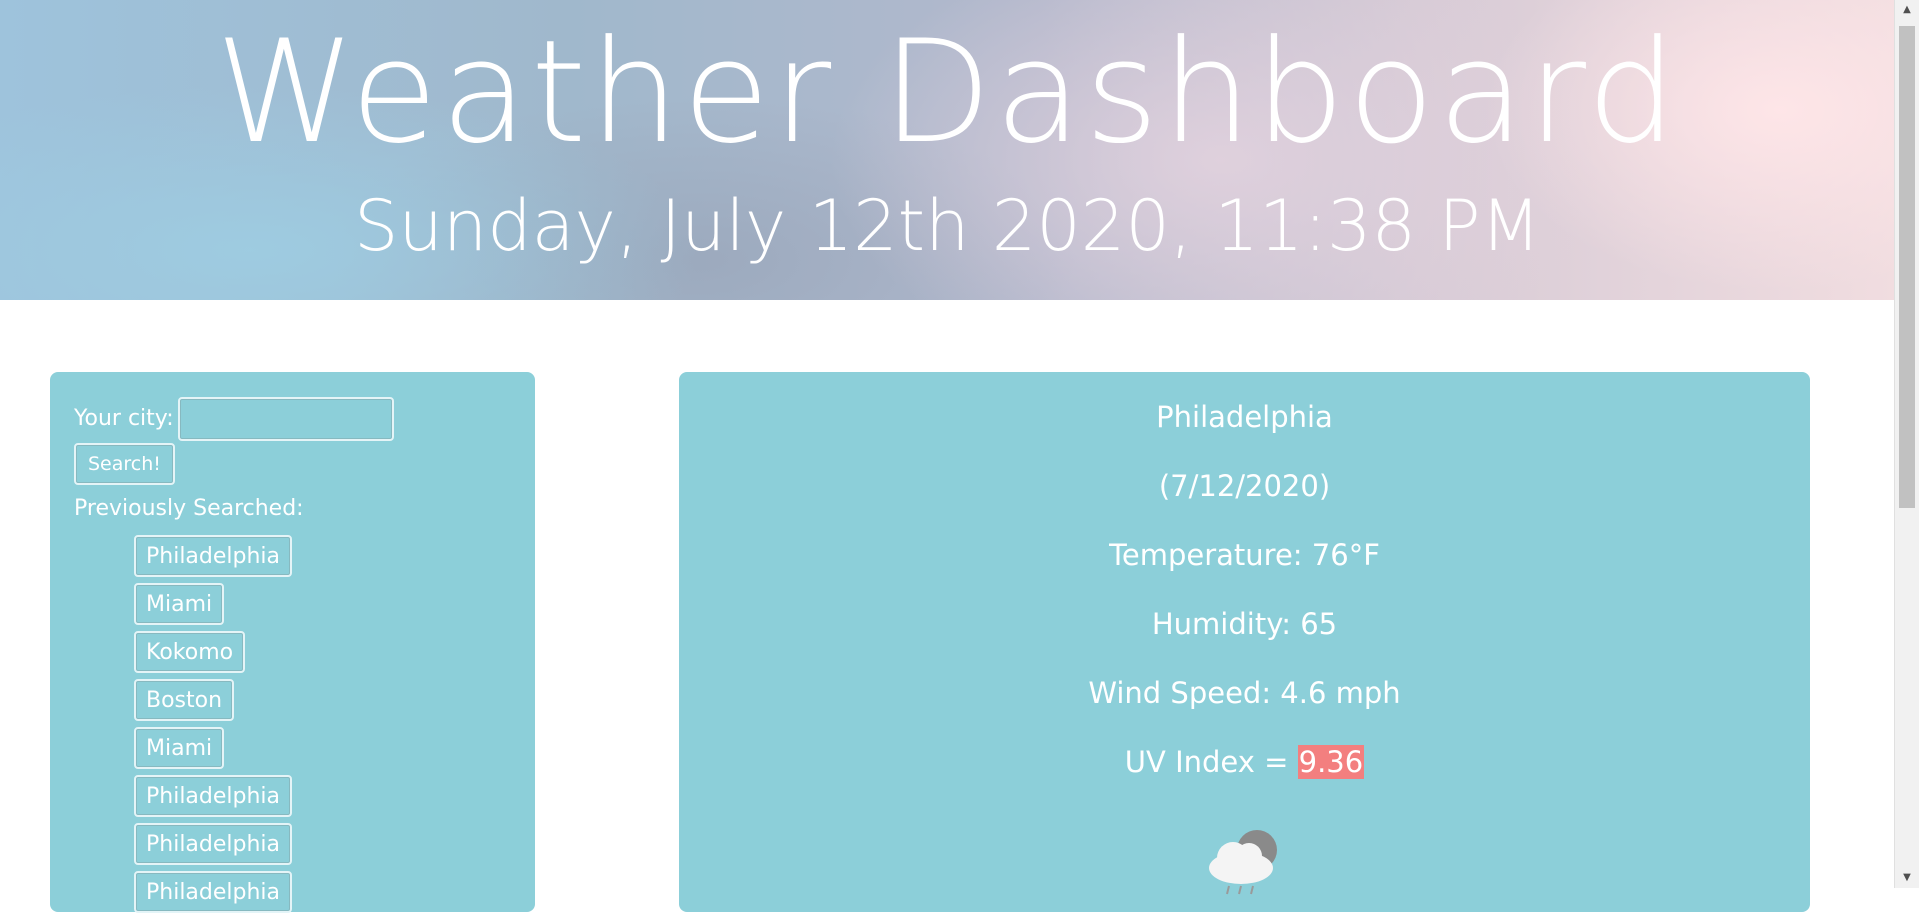 This screenshot has height=919, width=1919. Describe the element at coordinates (947, 92) in the screenshot. I see `page-title: Weather Dashboard` at that location.